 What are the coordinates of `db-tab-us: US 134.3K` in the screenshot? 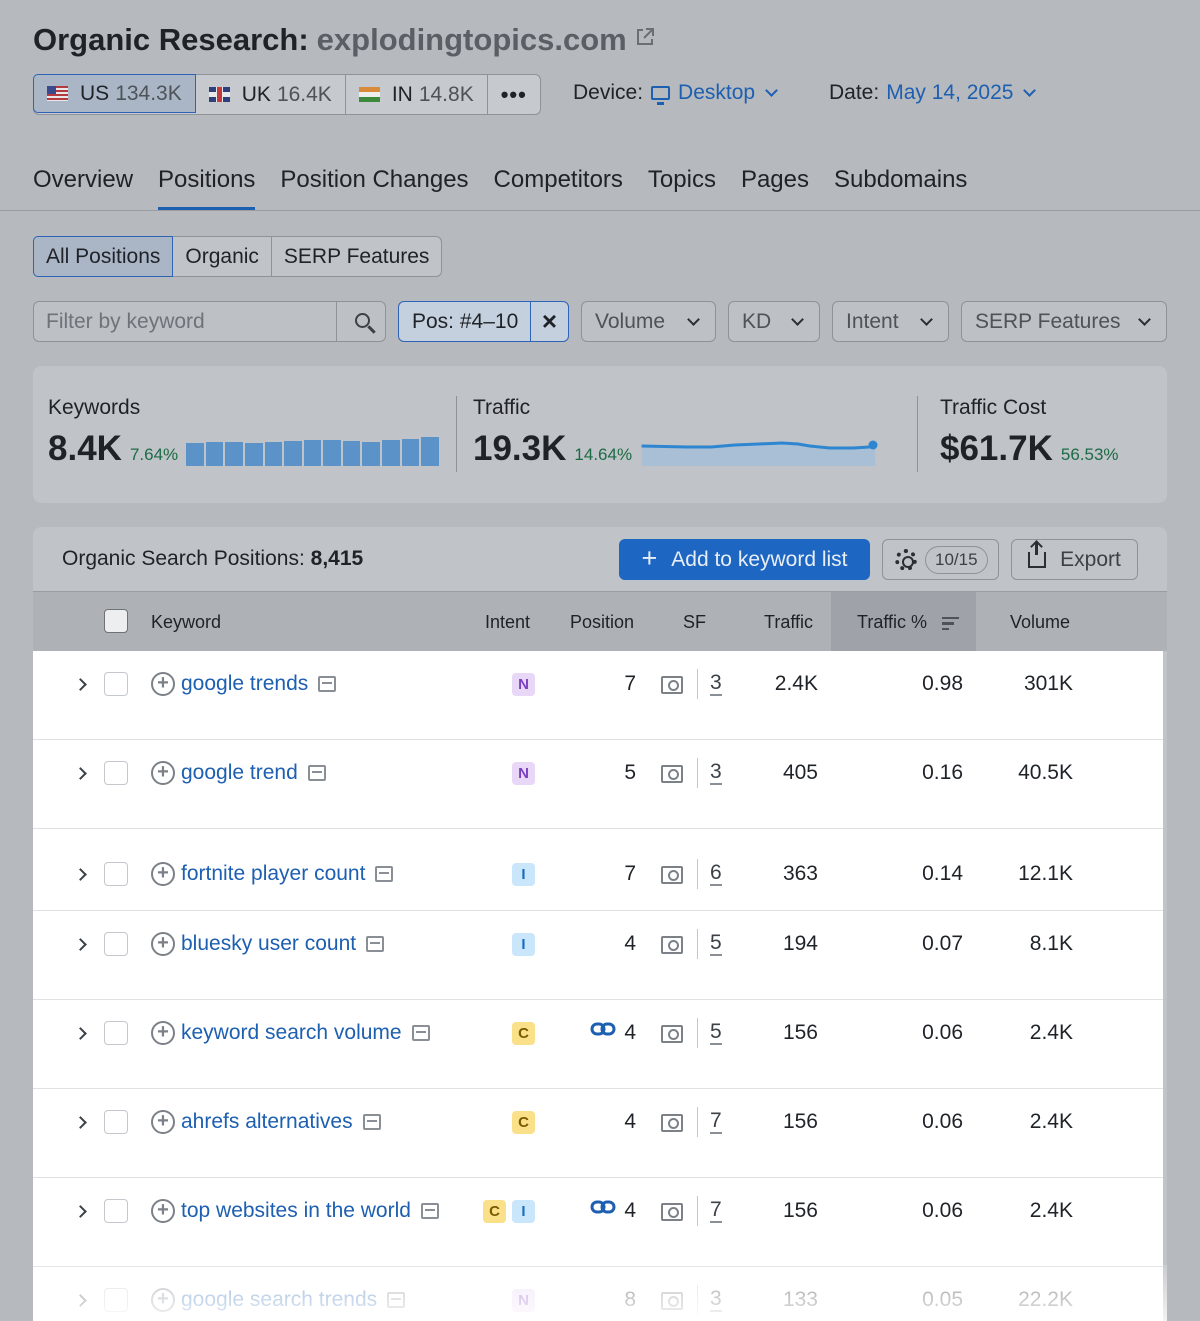 It's located at (114, 93).